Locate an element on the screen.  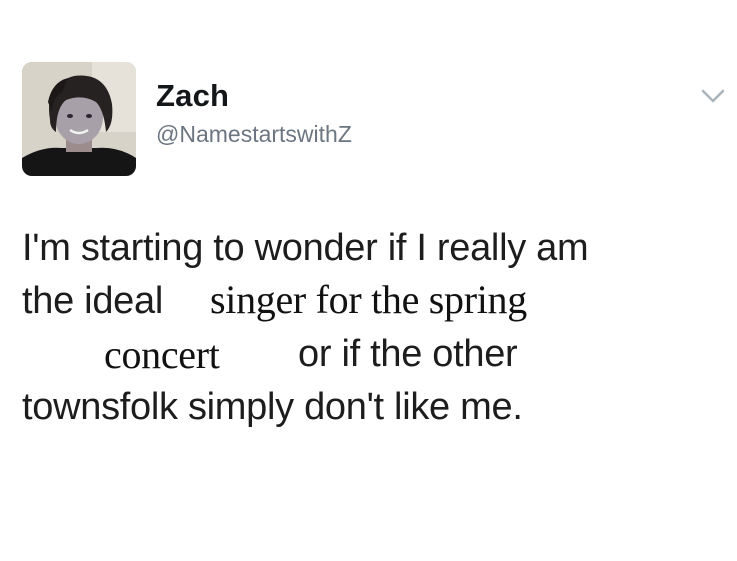
profile-photo-icon is located at coordinates (79, 119).